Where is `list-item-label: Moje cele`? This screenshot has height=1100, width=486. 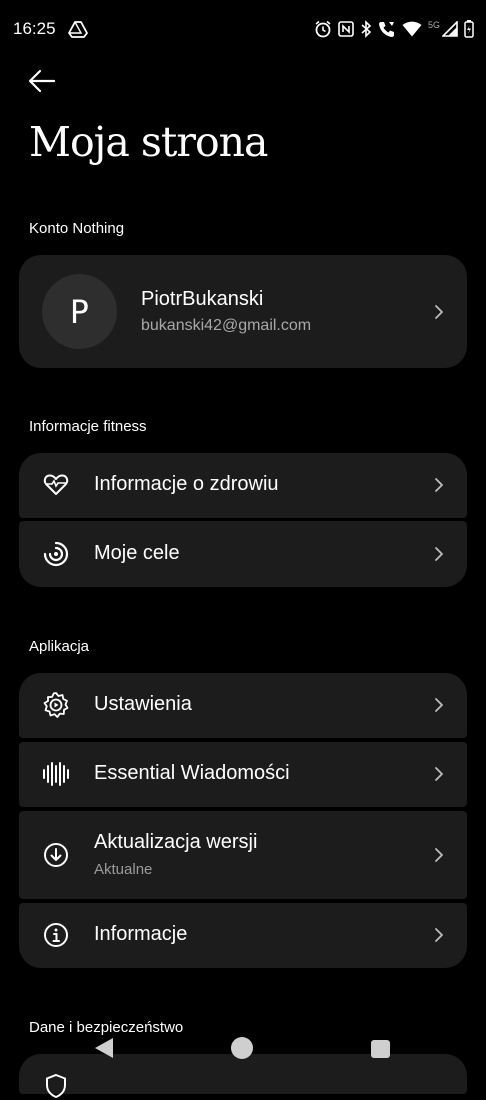 list-item-label: Moje cele is located at coordinates (137, 553).